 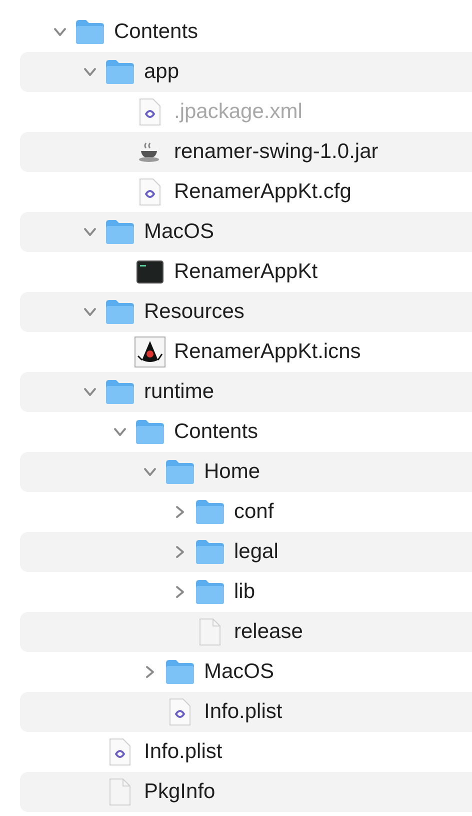 What do you see at coordinates (180, 792) in the screenshot?
I see `file-name: PkgInfo` at bounding box center [180, 792].